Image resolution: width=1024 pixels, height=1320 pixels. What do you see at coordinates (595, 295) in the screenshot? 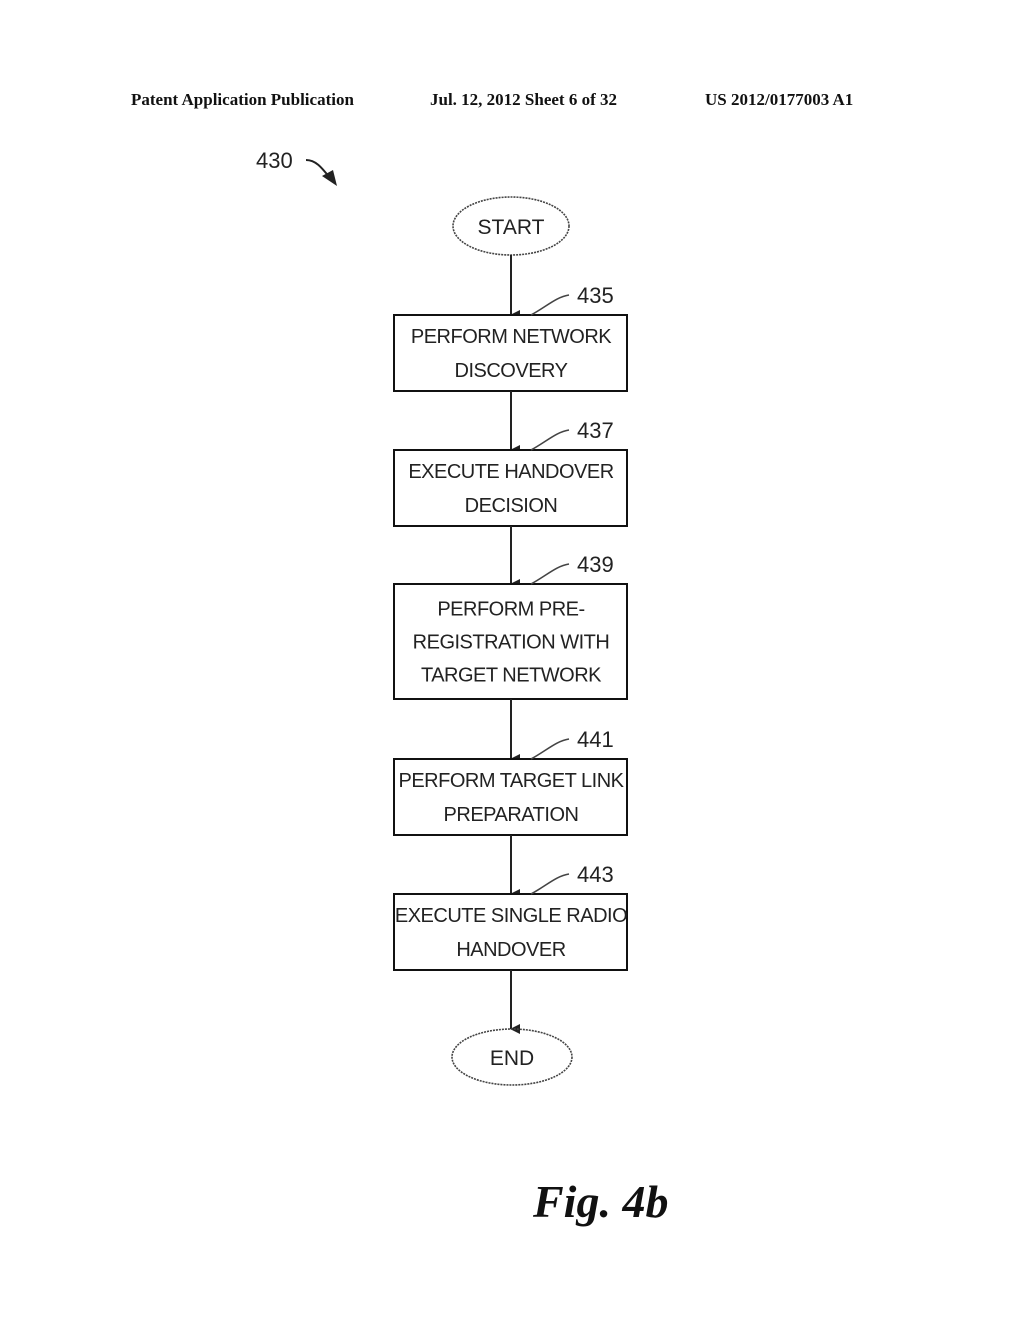
I see `reference-number: 435` at bounding box center [595, 295].